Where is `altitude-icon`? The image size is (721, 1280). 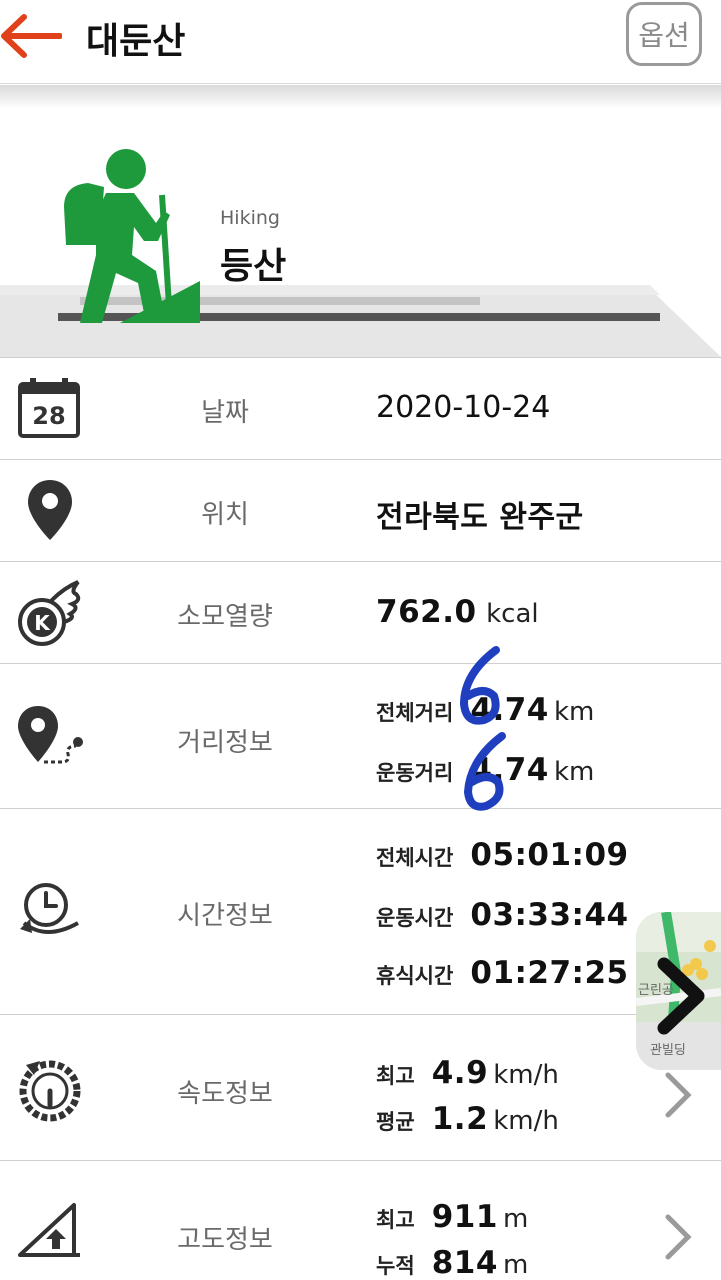 altitude-icon is located at coordinates (49, 1230).